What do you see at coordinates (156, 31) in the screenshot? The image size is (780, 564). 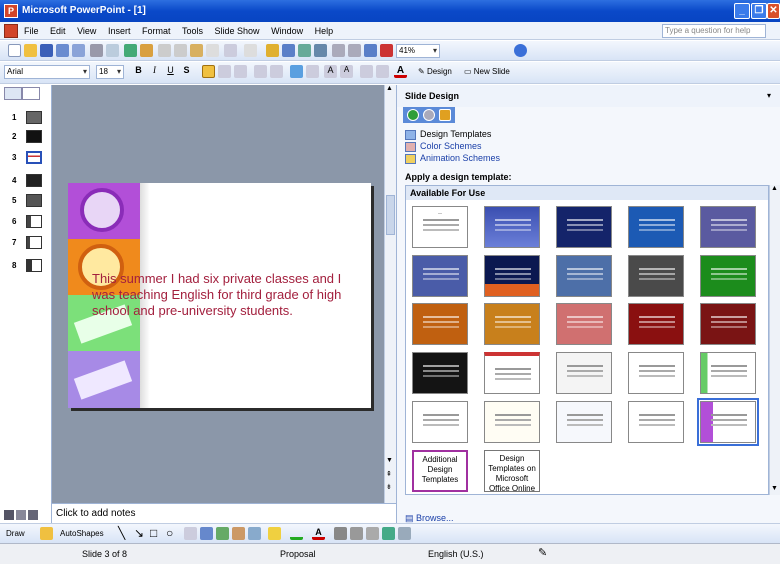 I see `menu-format: Format` at bounding box center [156, 31].